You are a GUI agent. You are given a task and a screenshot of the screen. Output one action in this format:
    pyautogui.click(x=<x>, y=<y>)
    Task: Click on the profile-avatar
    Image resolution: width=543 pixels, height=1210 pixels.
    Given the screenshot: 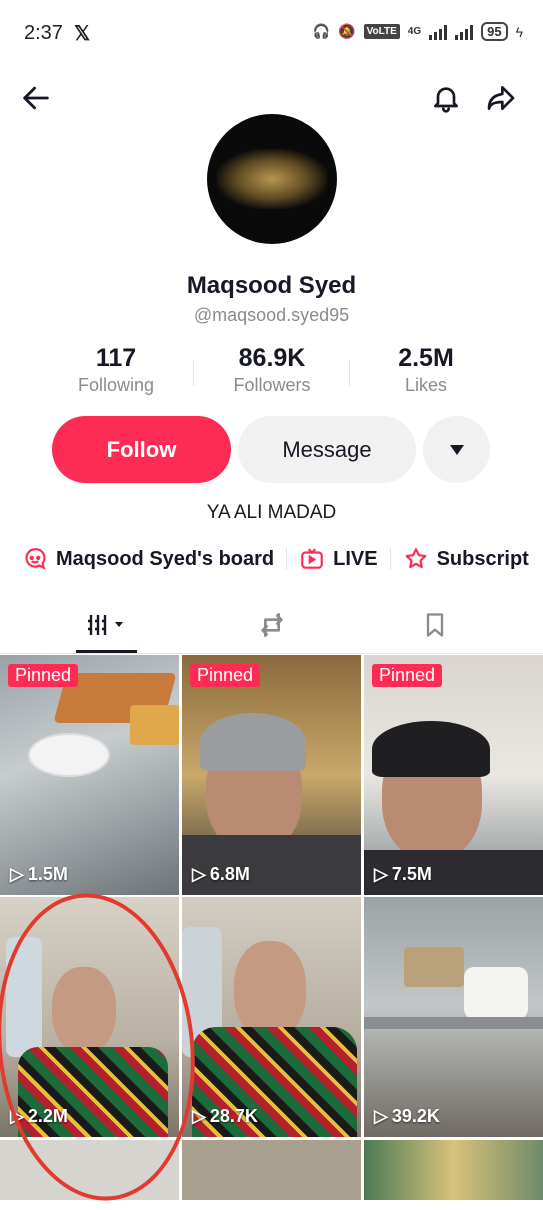 What is the action you would take?
    pyautogui.click(x=272, y=179)
    